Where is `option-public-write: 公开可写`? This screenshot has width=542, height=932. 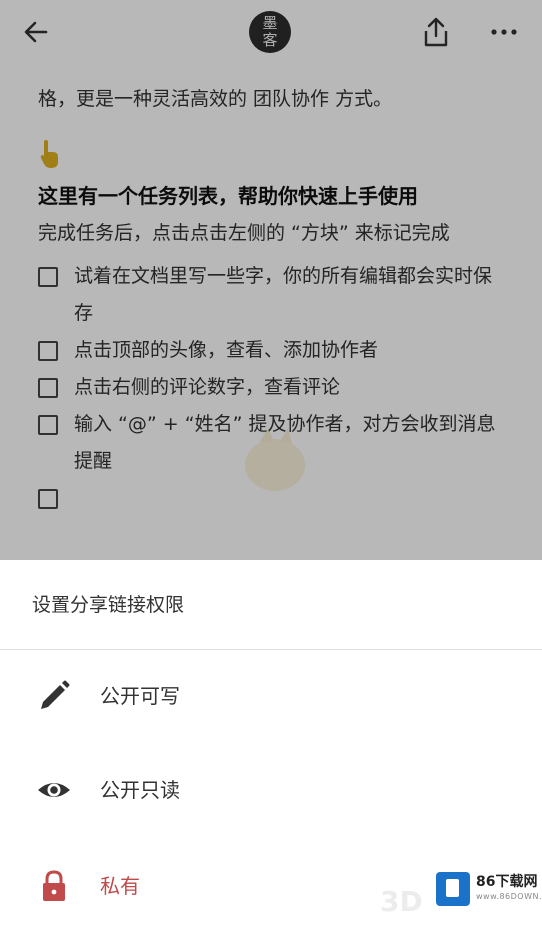
option-public-write: 公开可写 is located at coordinates (271, 696).